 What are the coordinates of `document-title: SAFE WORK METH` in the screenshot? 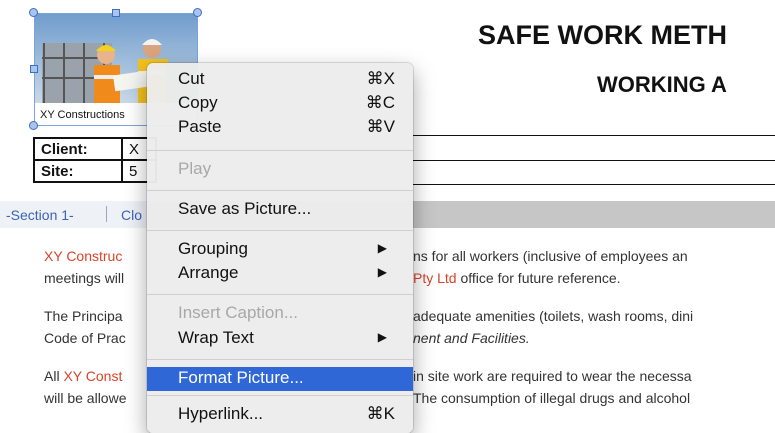 It's located at (602, 35).